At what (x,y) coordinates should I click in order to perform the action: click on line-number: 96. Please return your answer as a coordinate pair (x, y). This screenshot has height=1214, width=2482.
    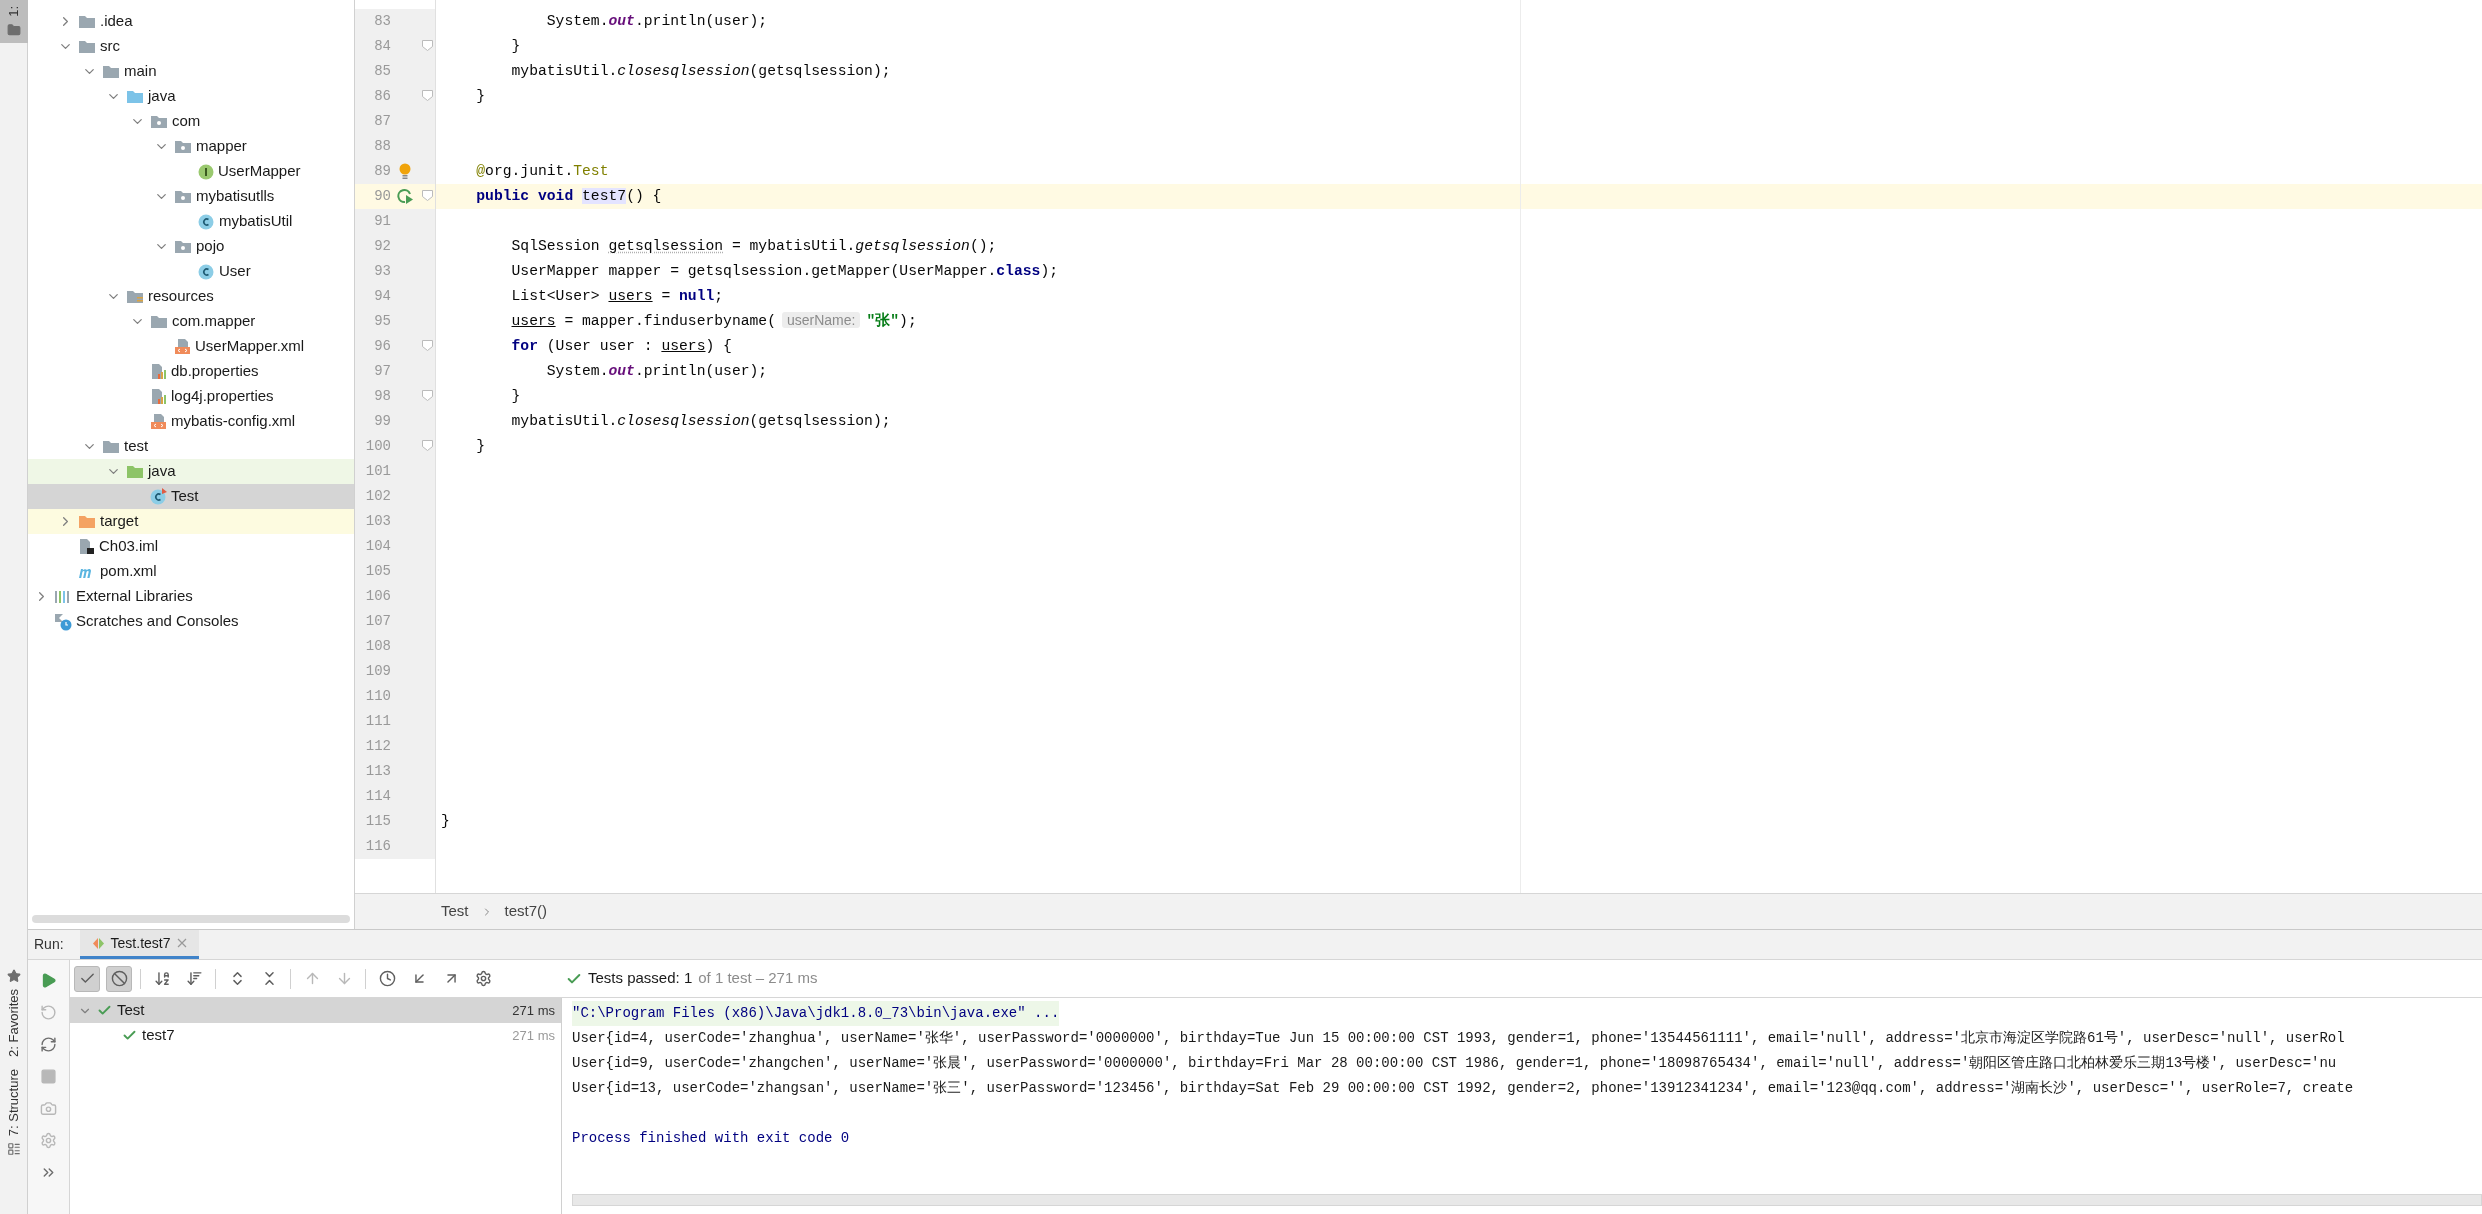
    Looking at the image, I should click on (382, 346).